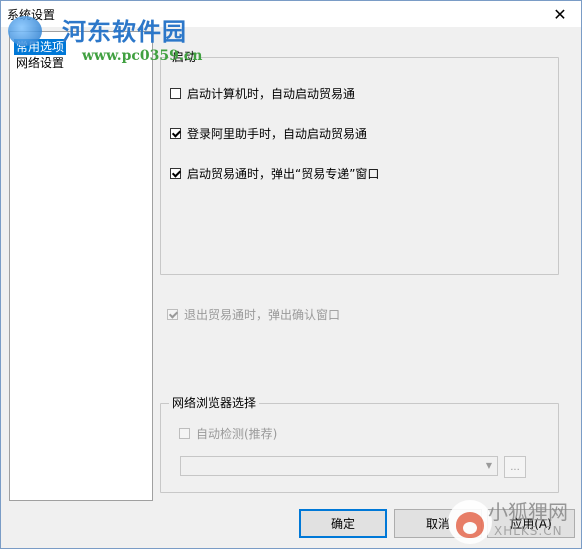  Describe the element at coordinates (237, 434) in the screenshot. I see `option-label: 自动检测(推荐)` at that location.